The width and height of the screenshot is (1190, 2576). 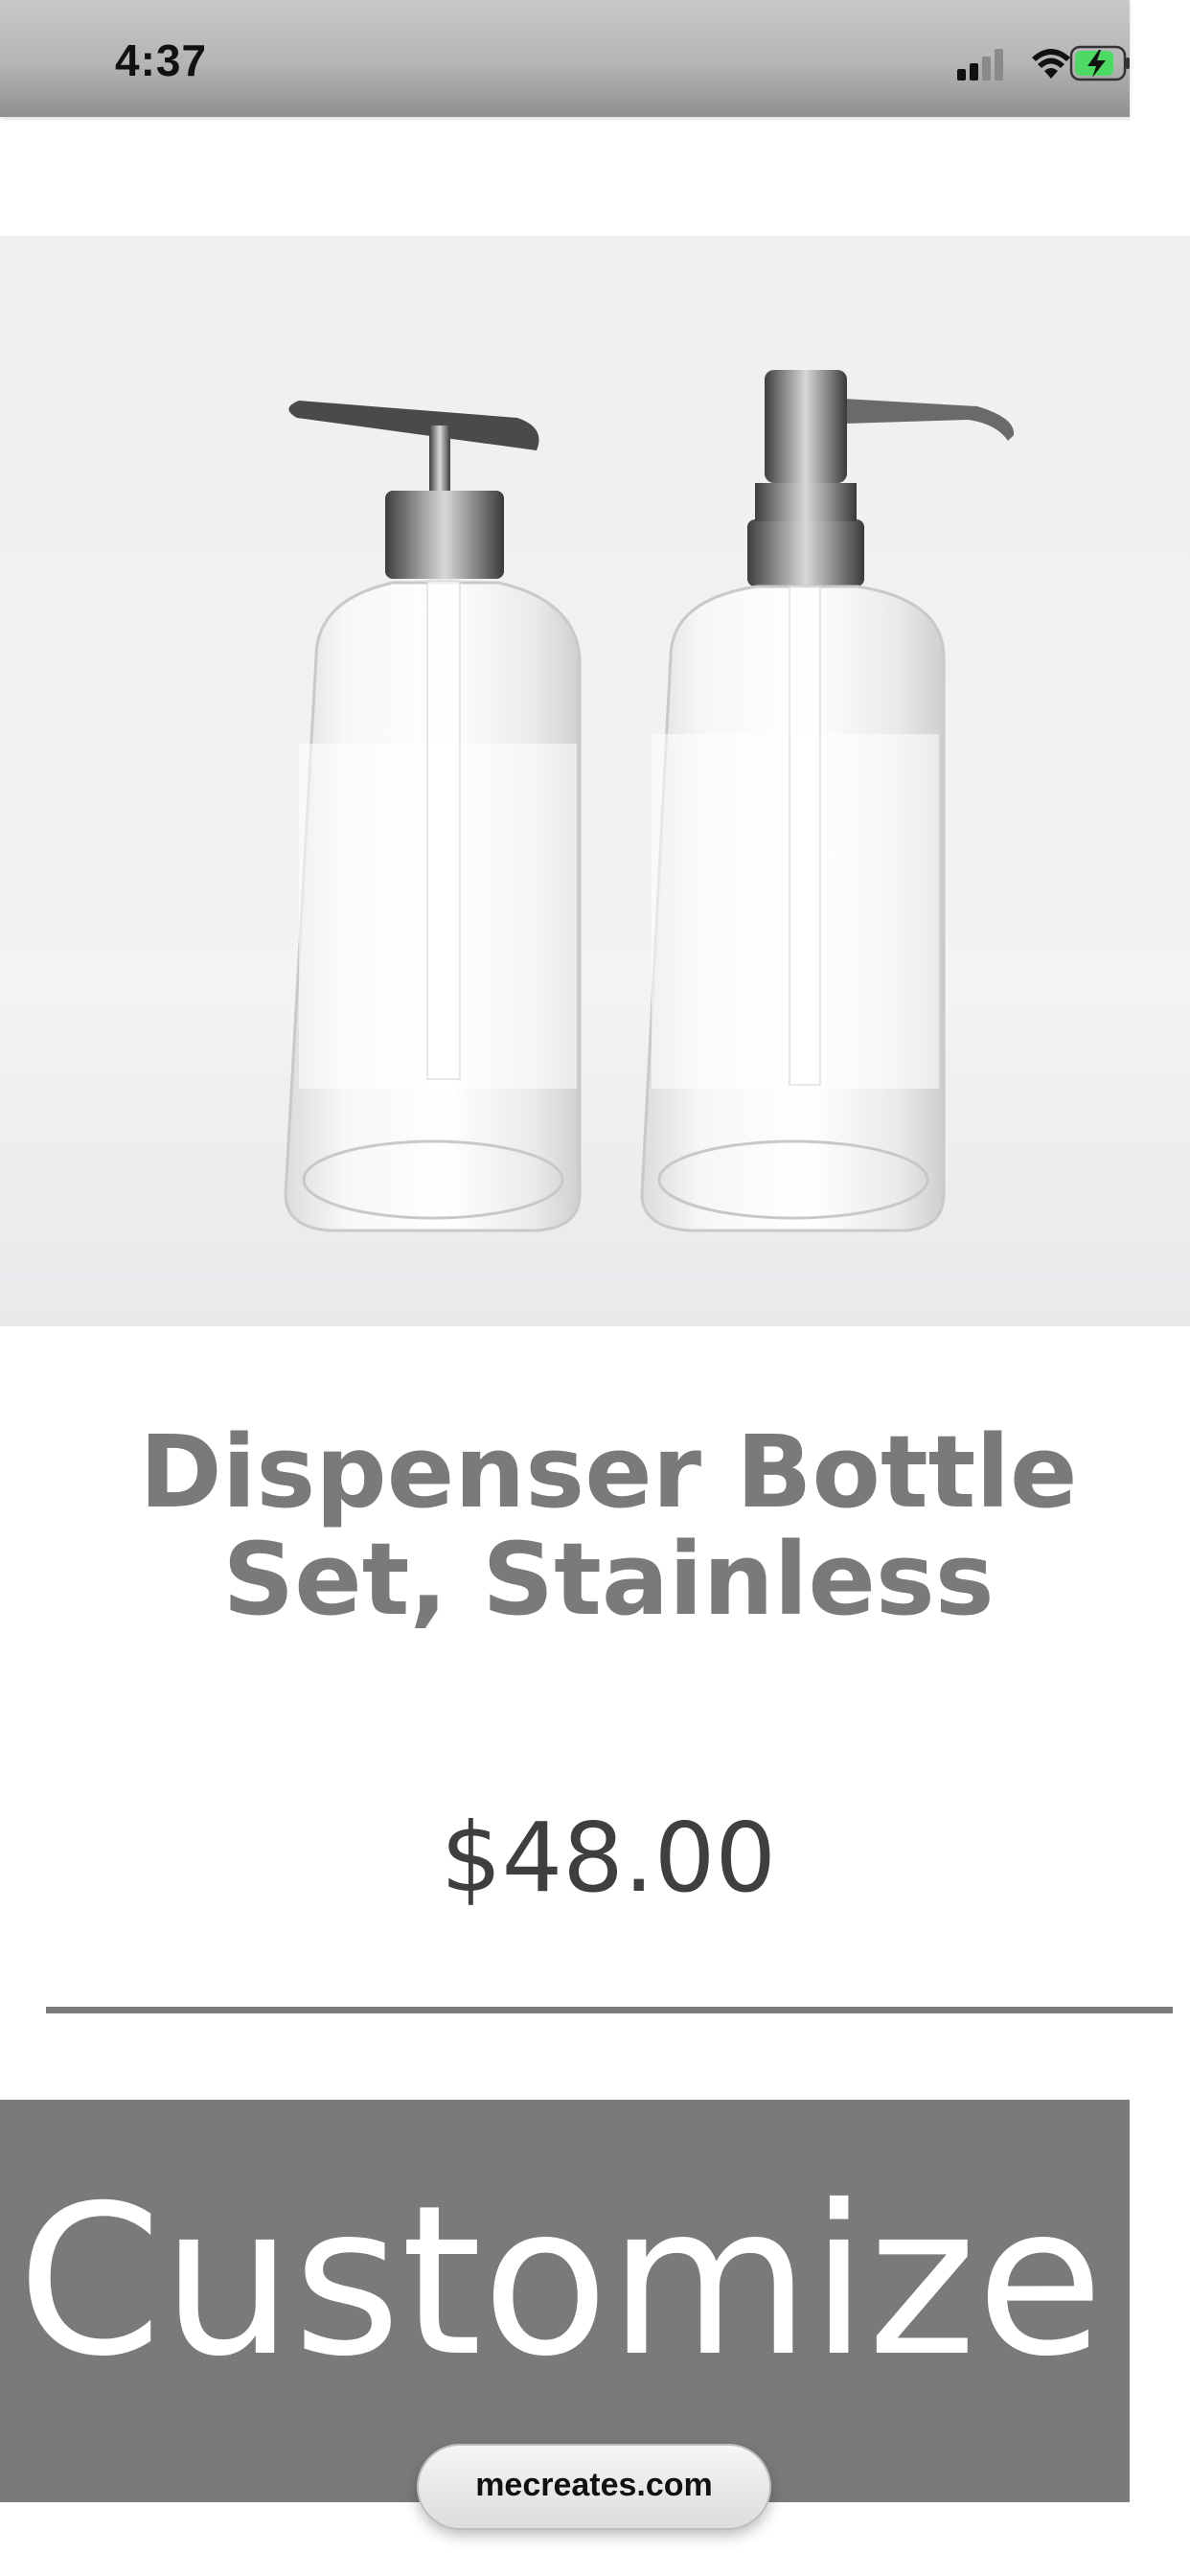 I want to click on status-icons-svg, so click(x=1043, y=63).